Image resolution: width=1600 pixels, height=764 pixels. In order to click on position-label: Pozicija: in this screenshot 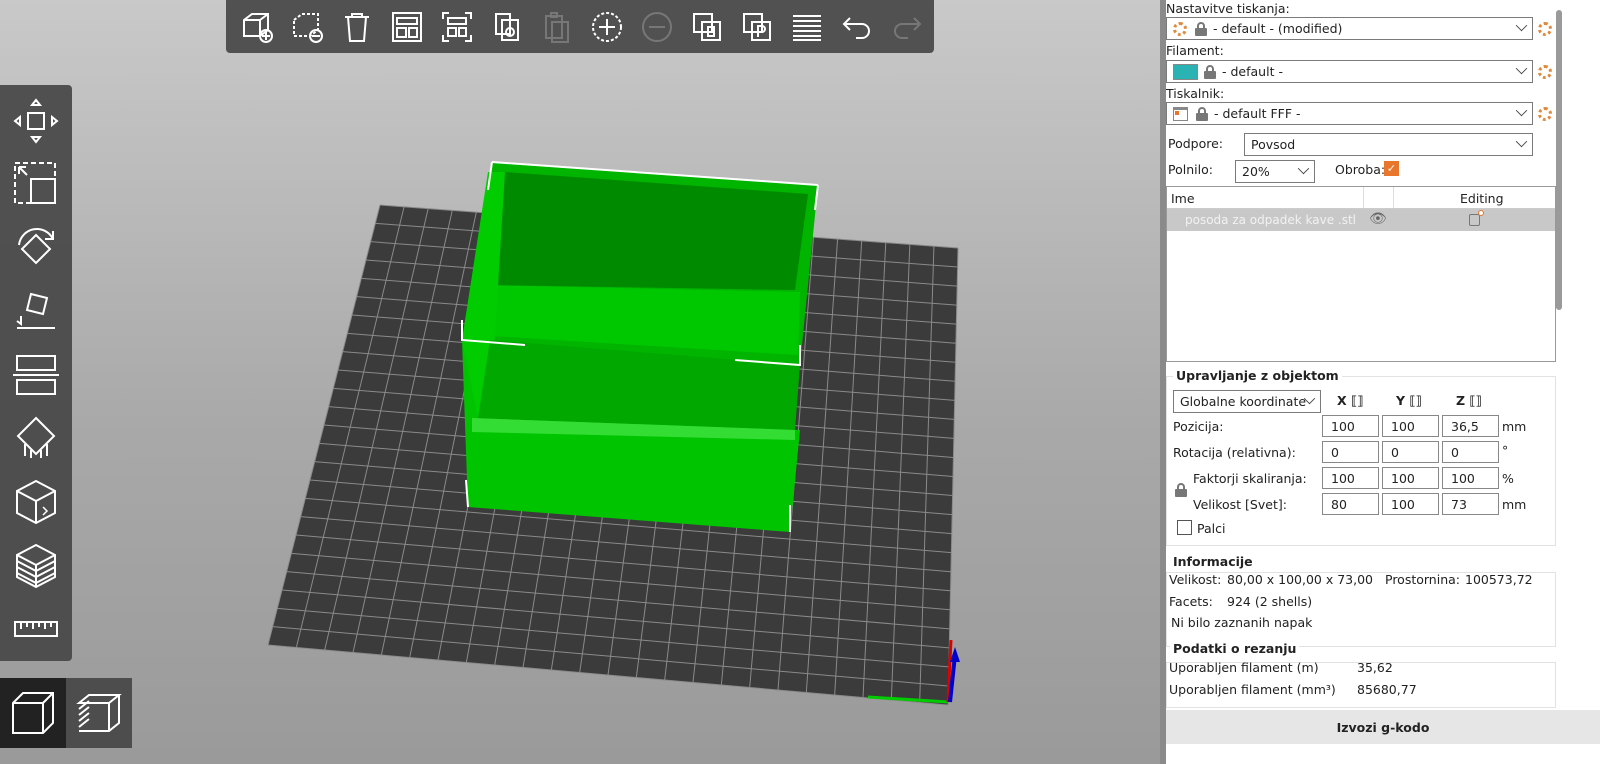, I will do `click(1198, 426)`.